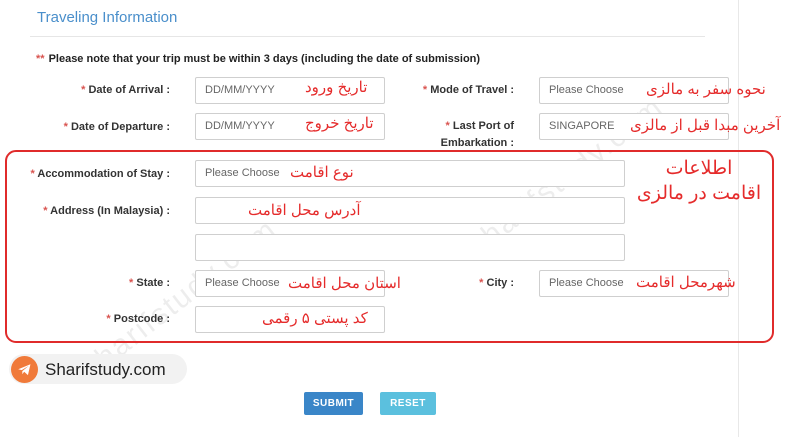 The image size is (800, 437). Describe the element at coordinates (582, 126) in the screenshot. I see `last-port-value: SINGAPORE` at that location.